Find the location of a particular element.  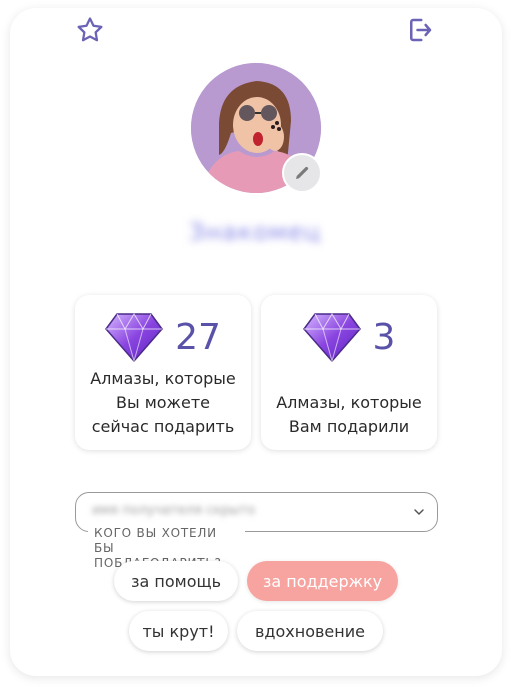

stat-card-received: 3 Алмазы, которые Вам подарили is located at coordinates (349, 372).